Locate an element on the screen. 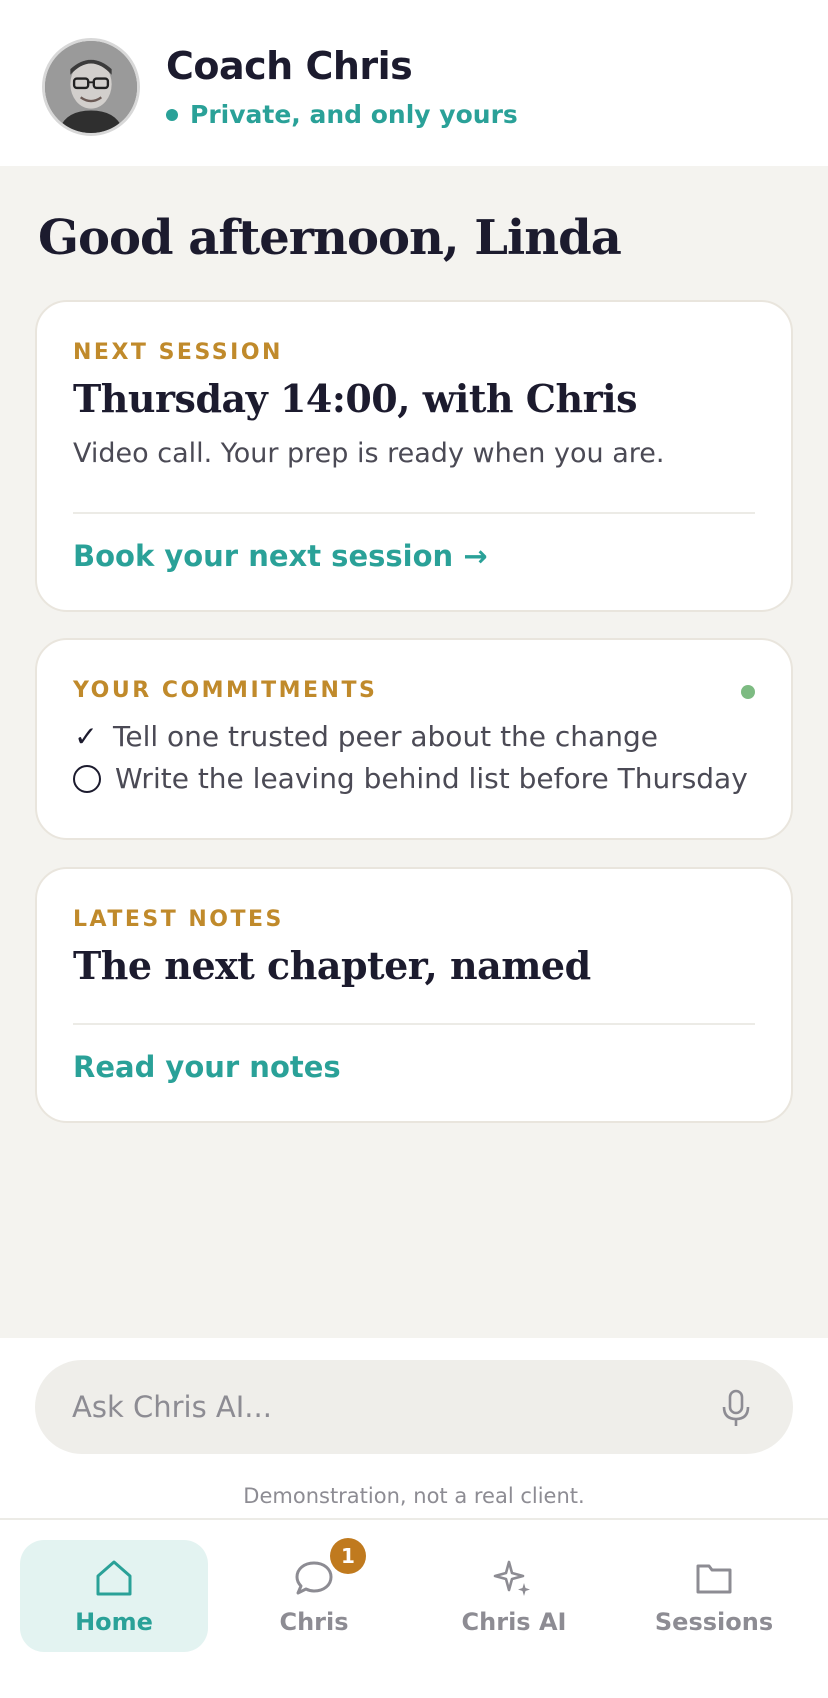 The image size is (828, 1698). commitments-label: YOUR COMMITMENTS is located at coordinates (225, 690).